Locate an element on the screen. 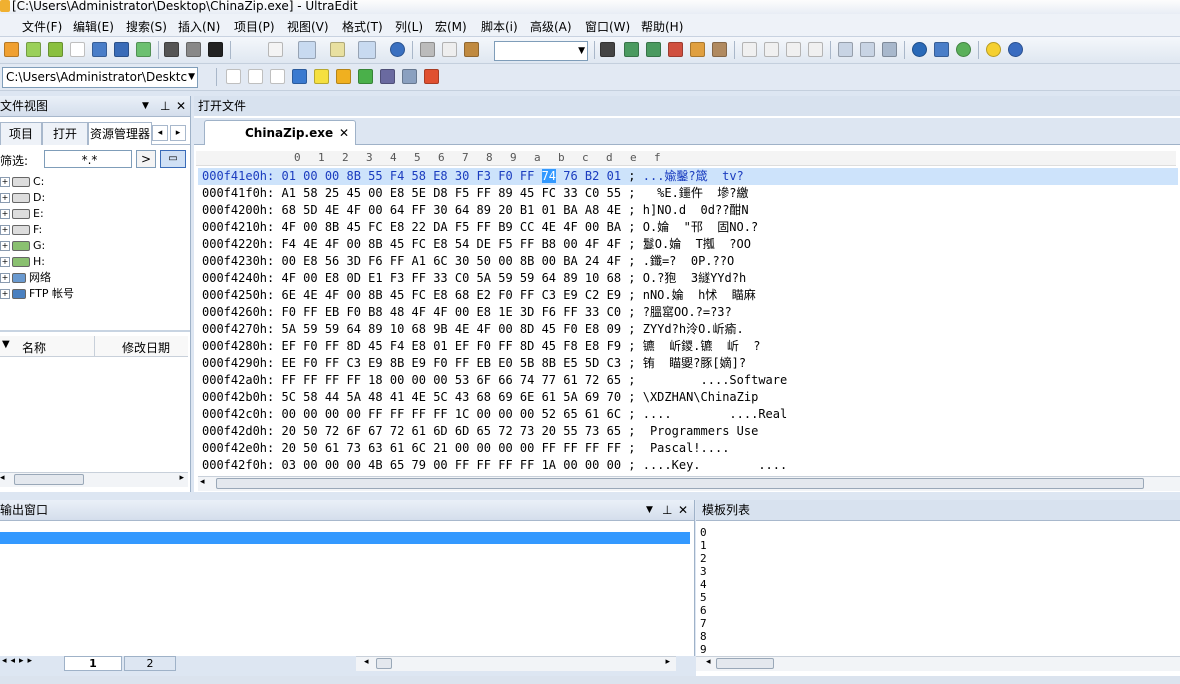  tree-item-g: + G: is located at coordinates (22, 246).